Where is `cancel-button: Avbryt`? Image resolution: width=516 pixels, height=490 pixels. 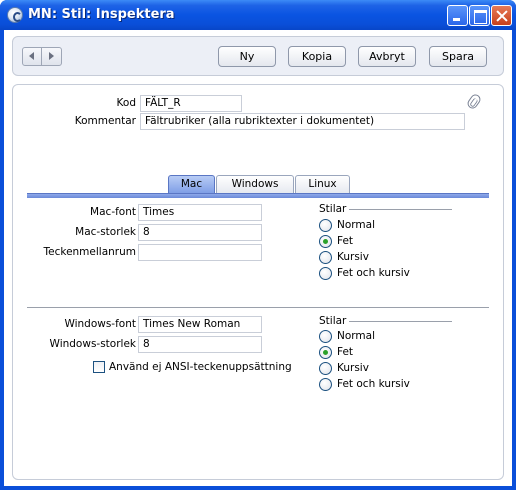
cancel-button: Avbryt is located at coordinates (387, 56).